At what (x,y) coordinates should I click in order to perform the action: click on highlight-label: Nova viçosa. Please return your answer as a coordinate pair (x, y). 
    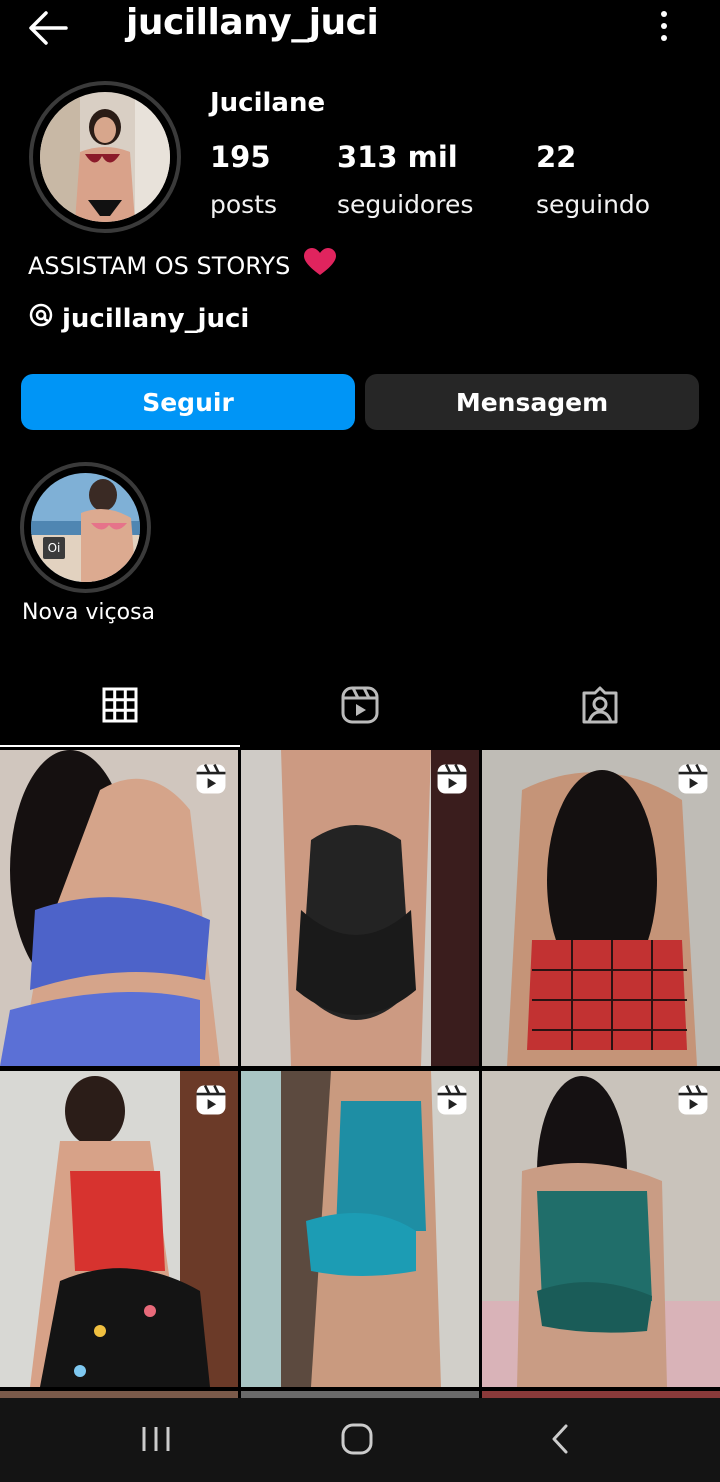
    Looking at the image, I should click on (92, 612).